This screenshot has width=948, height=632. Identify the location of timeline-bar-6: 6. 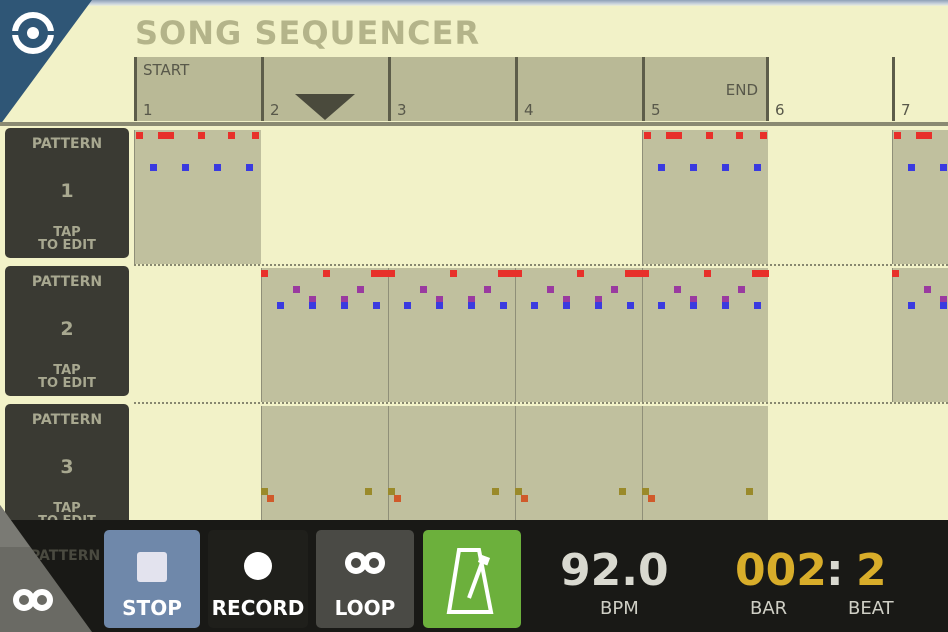
(832, 89).